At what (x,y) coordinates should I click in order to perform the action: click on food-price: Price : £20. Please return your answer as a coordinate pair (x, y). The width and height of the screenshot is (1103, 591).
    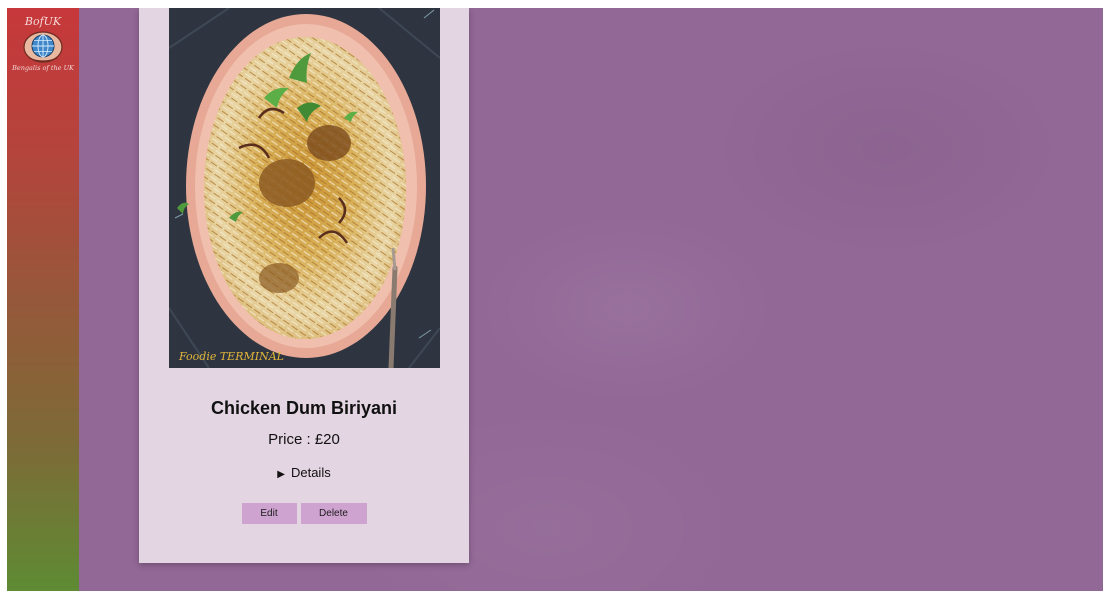
    Looking at the image, I should click on (304, 439).